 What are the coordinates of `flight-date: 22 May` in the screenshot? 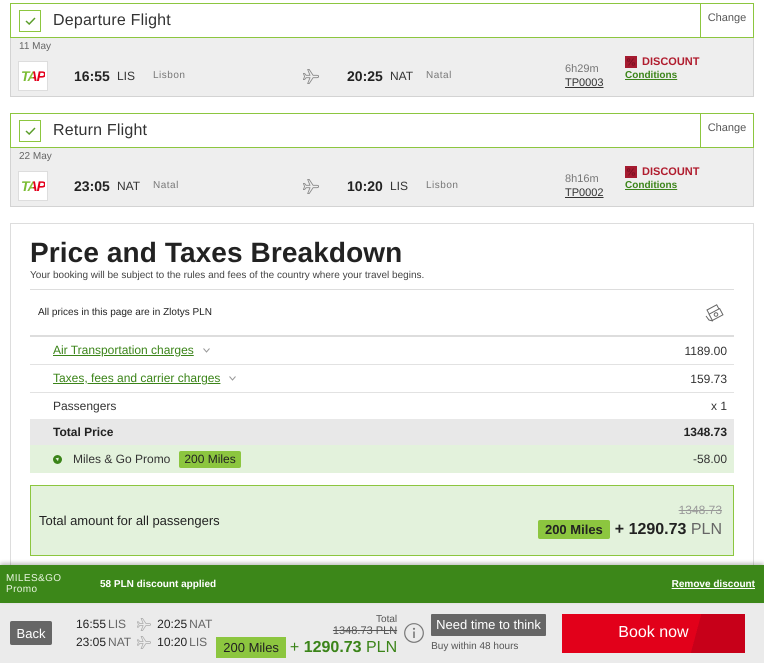 It's located at (35, 157).